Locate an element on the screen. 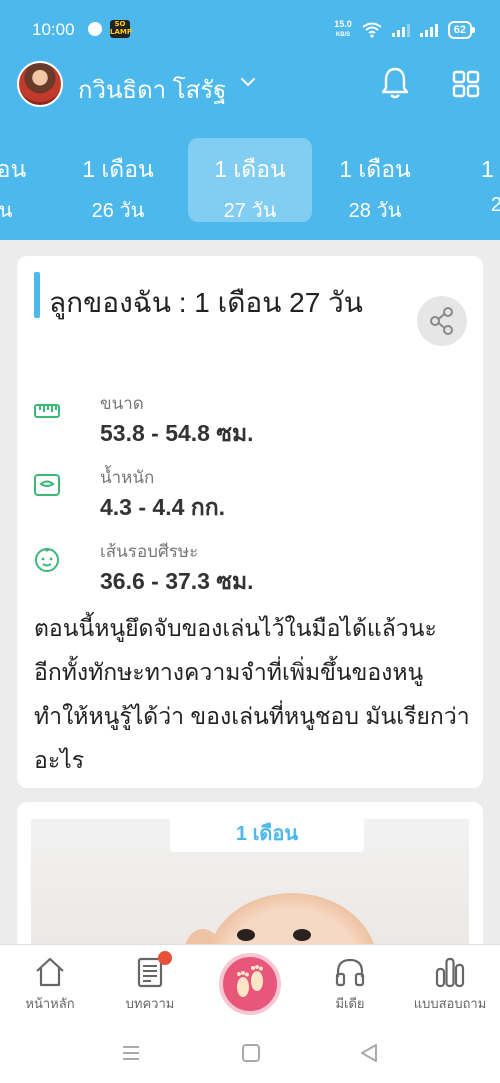 Image resolution: width=500 pixels, height=1083 pixels. age-tab: 1 เด 29 is located at coordinates (470, 180).